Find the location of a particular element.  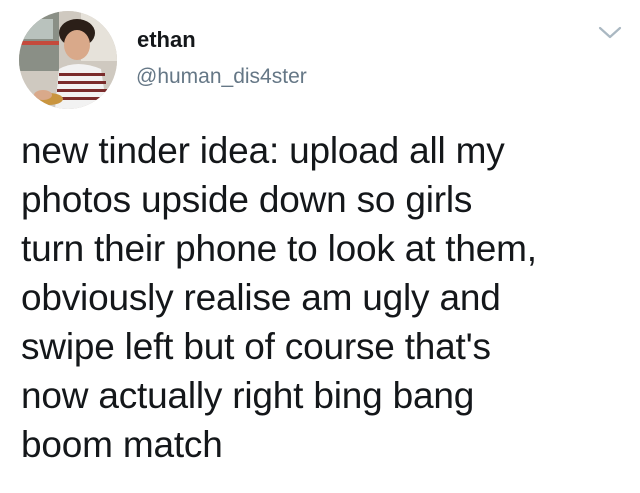

author-display-name: ethan is located at coordinates (166, 40).